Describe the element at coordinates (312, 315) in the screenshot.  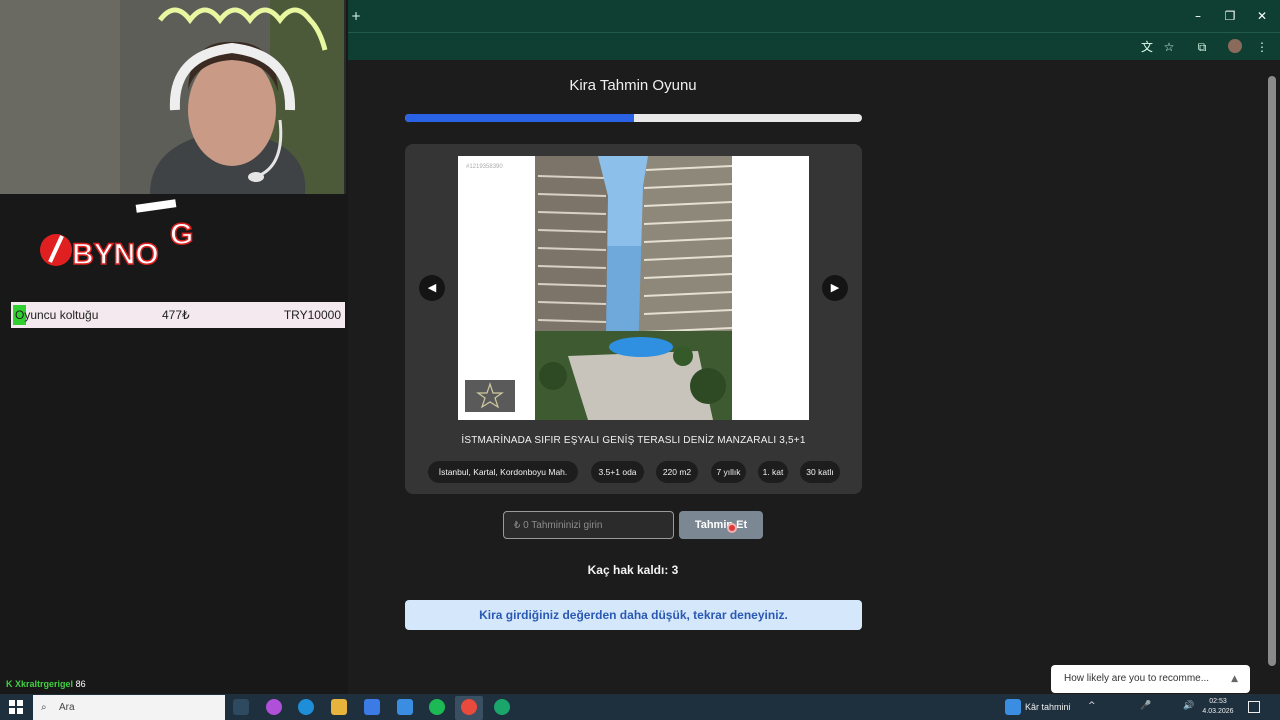
I see `seat-amount: TRY10000` at that location.